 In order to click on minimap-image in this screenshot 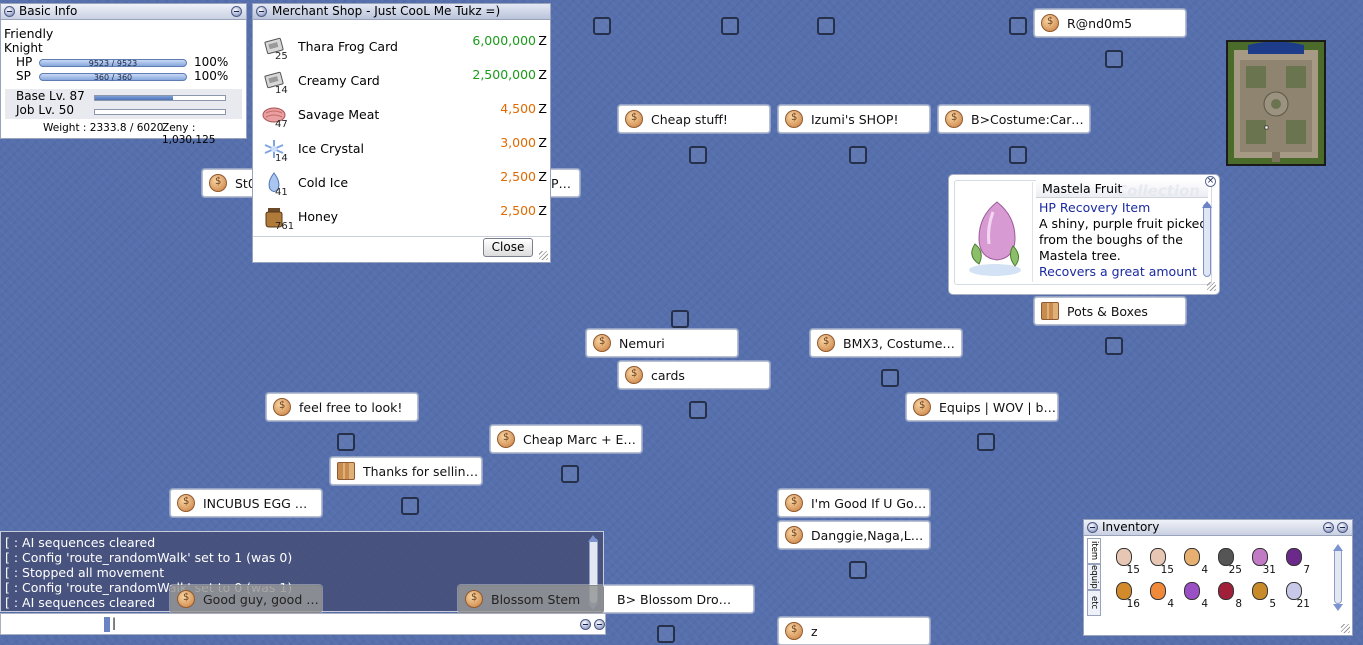, I will do `click(1276, 103)`.